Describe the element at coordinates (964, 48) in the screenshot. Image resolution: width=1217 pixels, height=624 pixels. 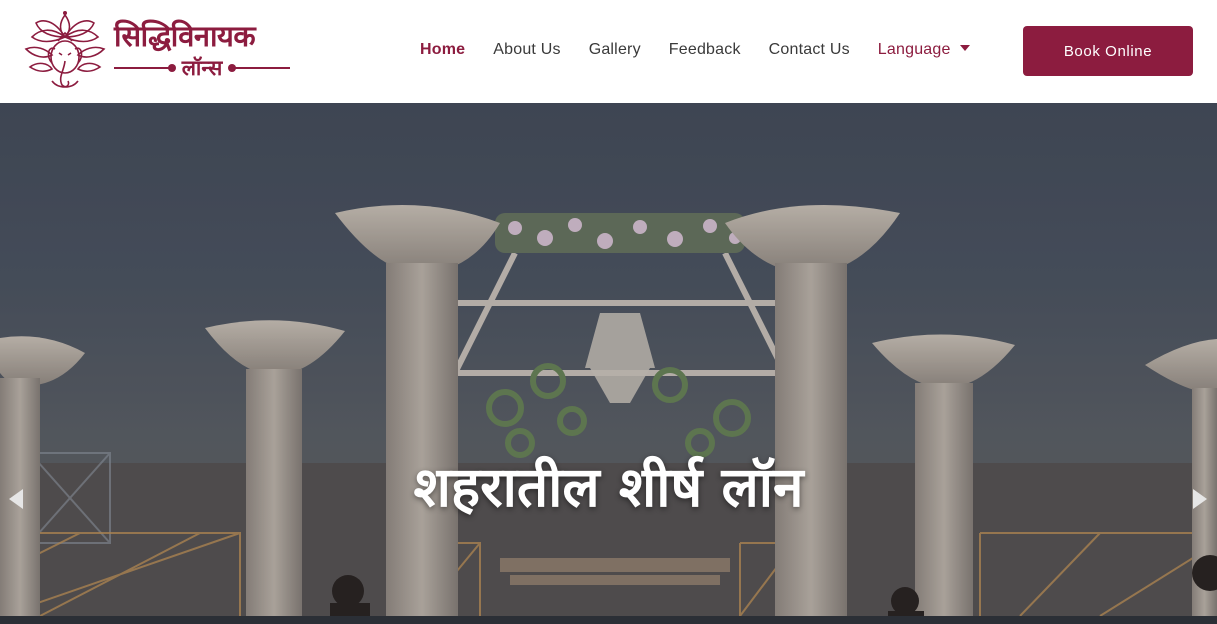
I see `caret-down-icon` at that location.